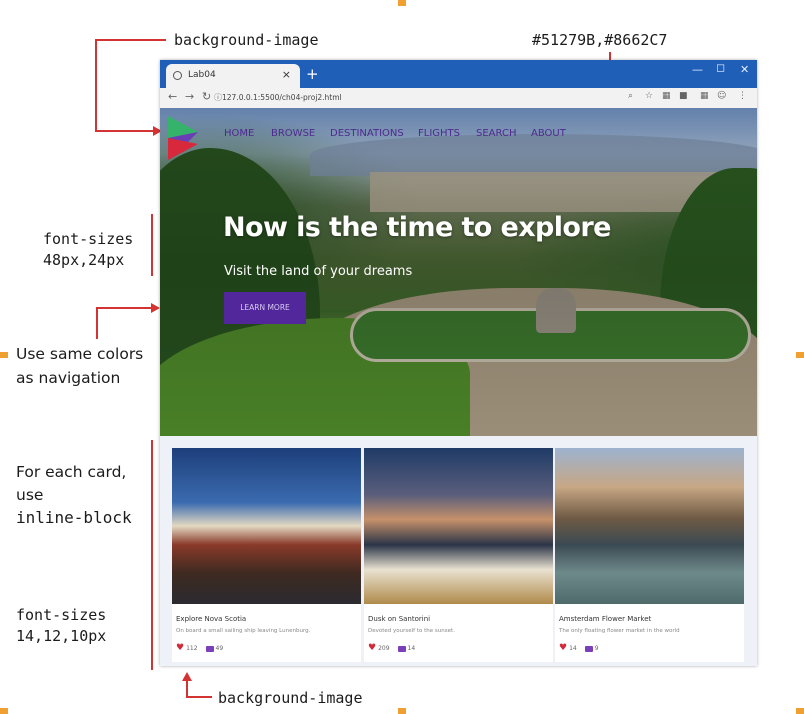  What do you see at coordinates (172, 96) in the screenshot?
I see `back-icon: ←` at bounding box center [172, 96].